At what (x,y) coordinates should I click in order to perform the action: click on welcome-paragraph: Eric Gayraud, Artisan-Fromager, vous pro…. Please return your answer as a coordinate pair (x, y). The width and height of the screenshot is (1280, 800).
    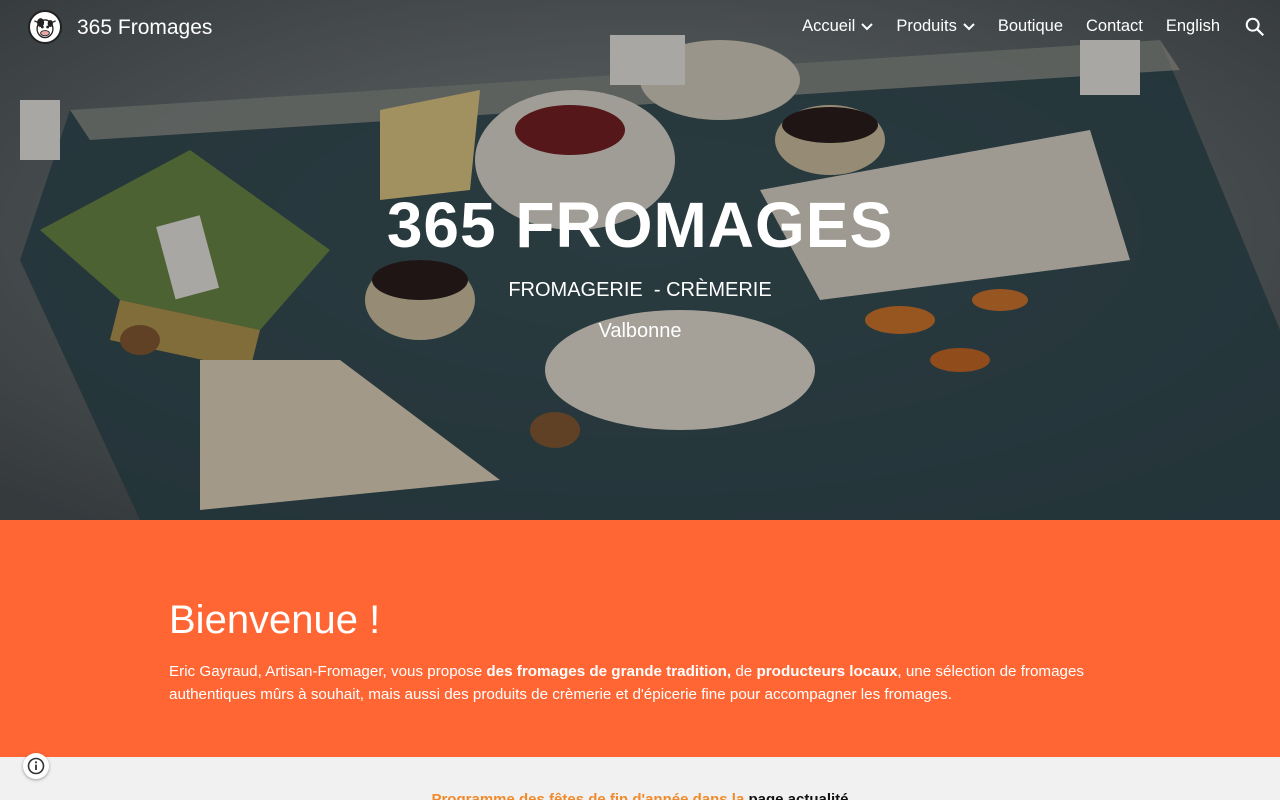
    Looking at the image, I should click on (644, 683).